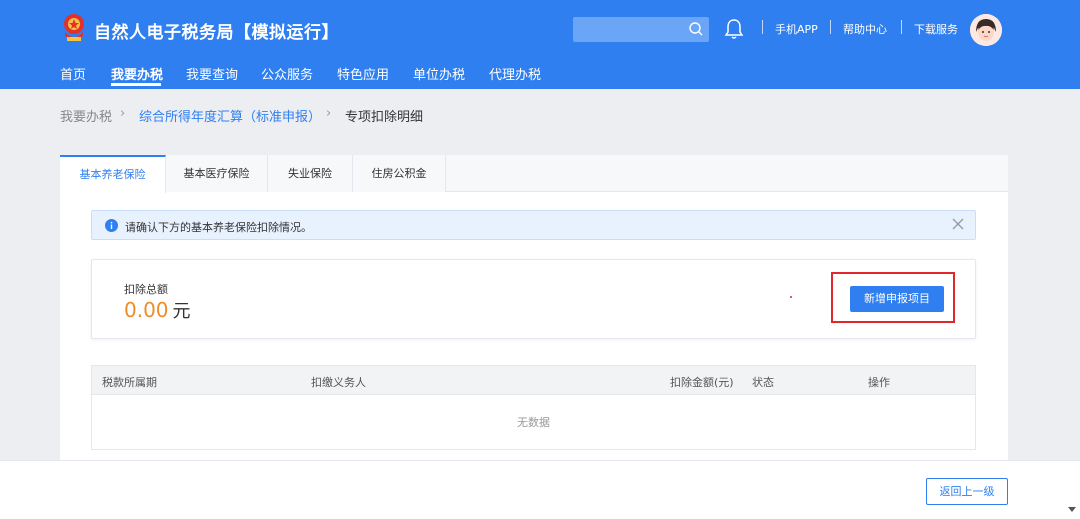 The image size is (1080, 519). I want to click on download-service-link: 下载服务, so click(936, 29).